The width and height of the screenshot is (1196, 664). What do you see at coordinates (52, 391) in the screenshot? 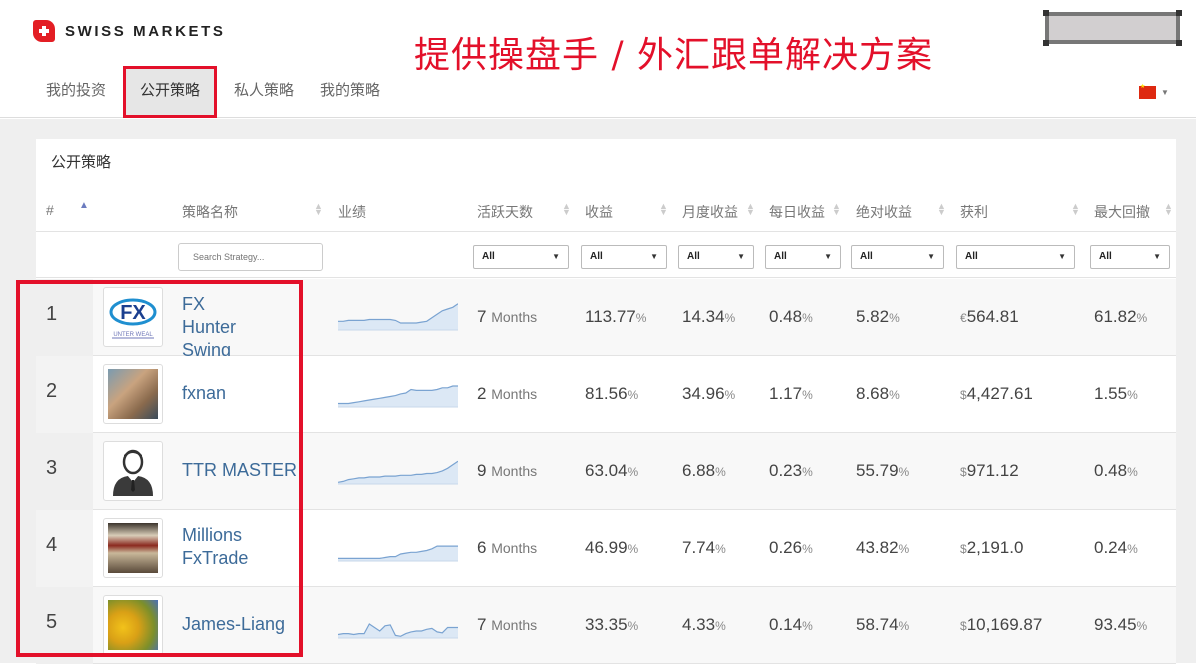
I see `rank: 2` at bounding box center [52, 391].